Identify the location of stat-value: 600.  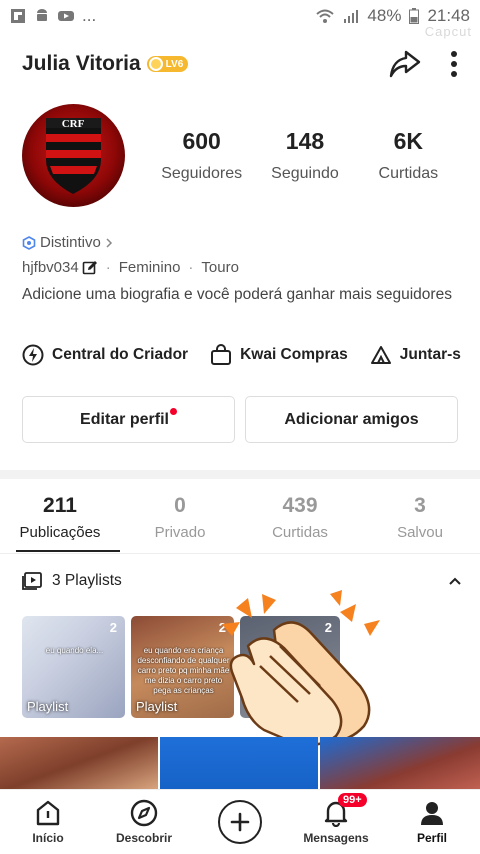
(201, 141).